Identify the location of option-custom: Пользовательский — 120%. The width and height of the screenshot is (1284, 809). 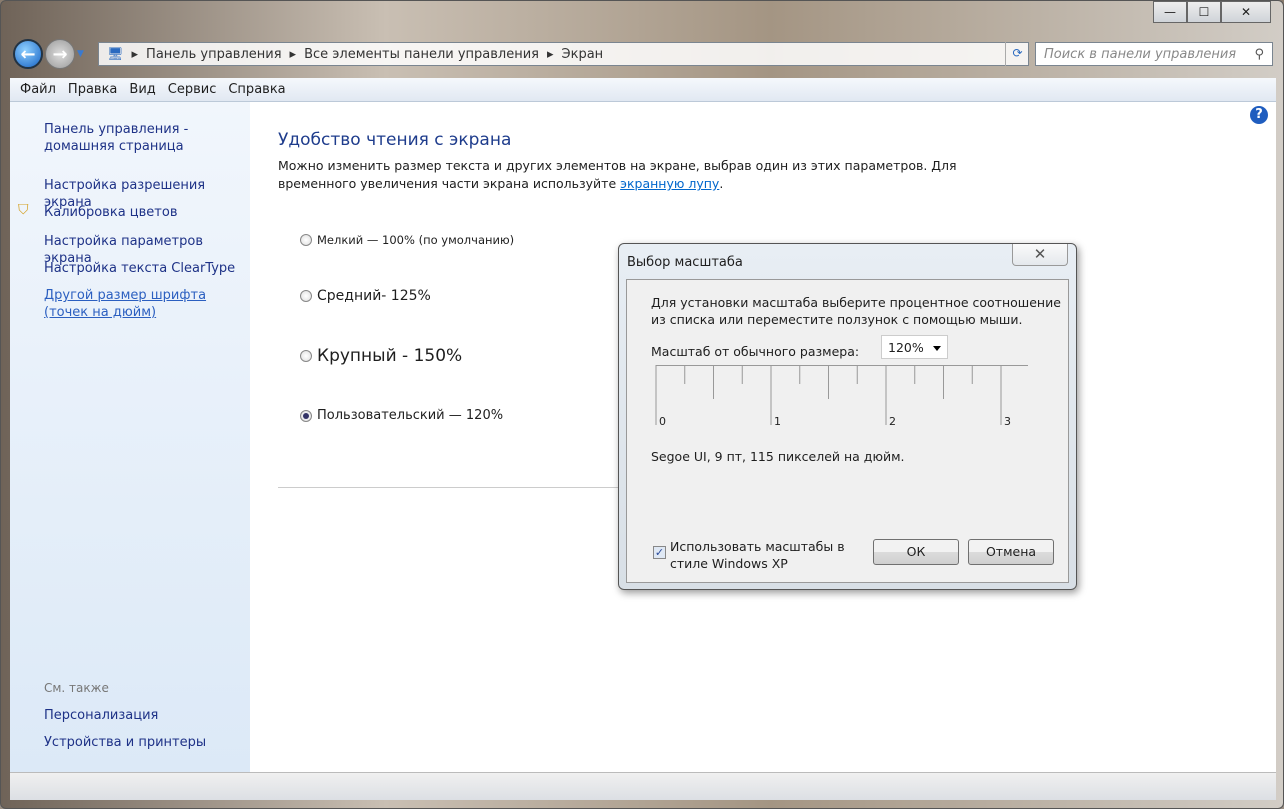
(401, 415).